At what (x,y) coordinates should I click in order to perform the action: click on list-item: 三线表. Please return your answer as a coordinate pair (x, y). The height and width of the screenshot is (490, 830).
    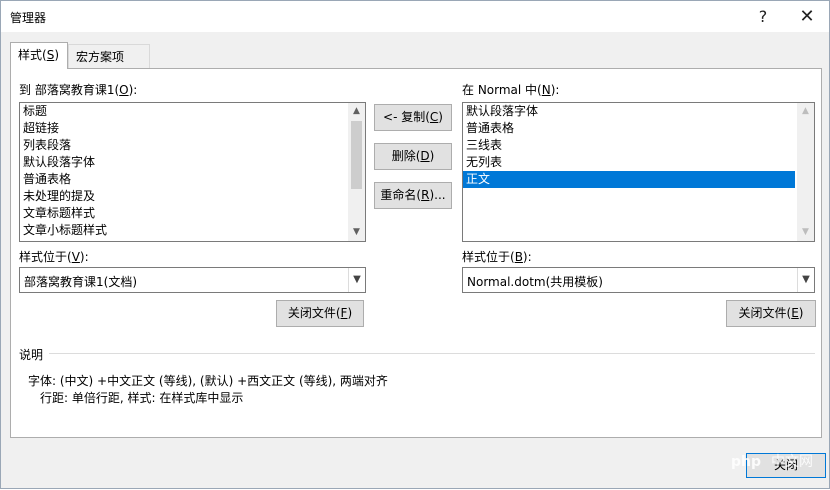
    Looking at the image, I should click on (638, 145).